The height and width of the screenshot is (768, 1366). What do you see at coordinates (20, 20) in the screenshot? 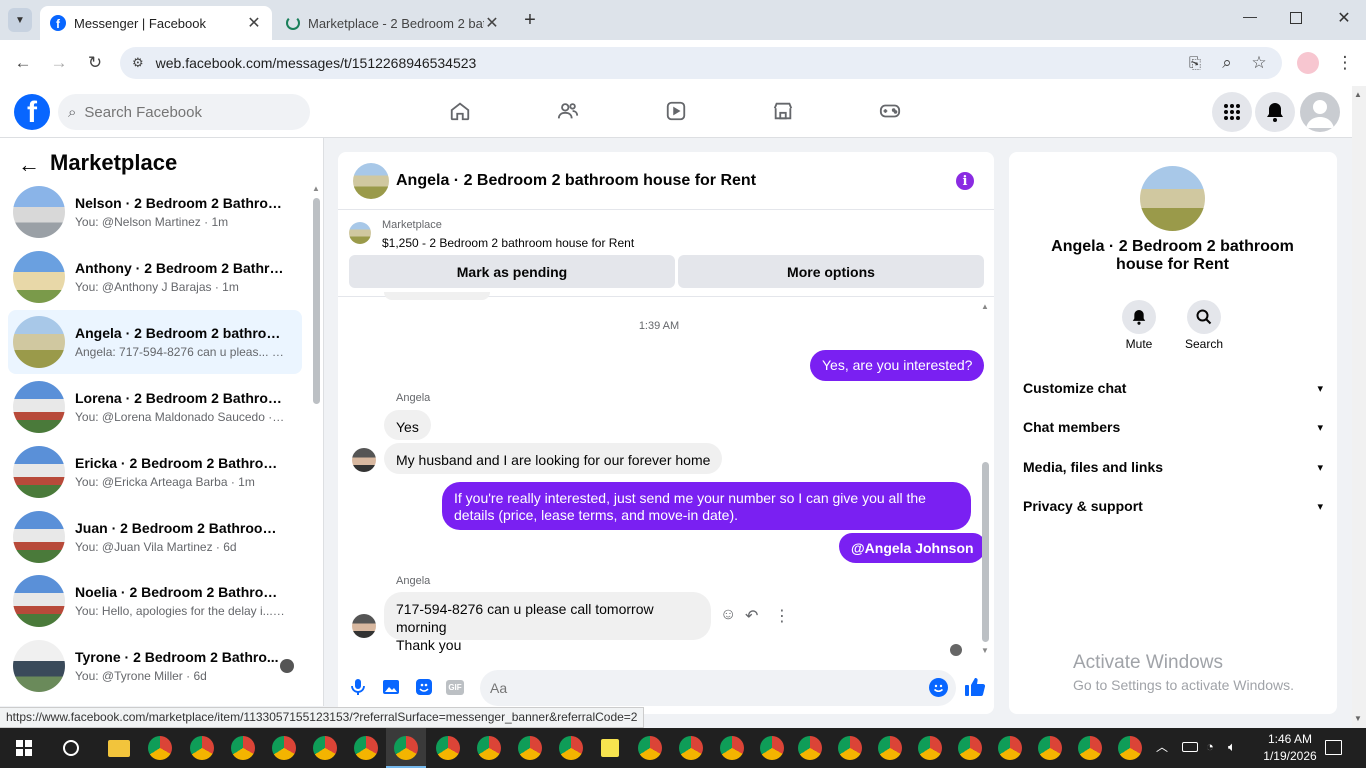
I see `tab-search-button: ▼` at bounding box center [20, 20].